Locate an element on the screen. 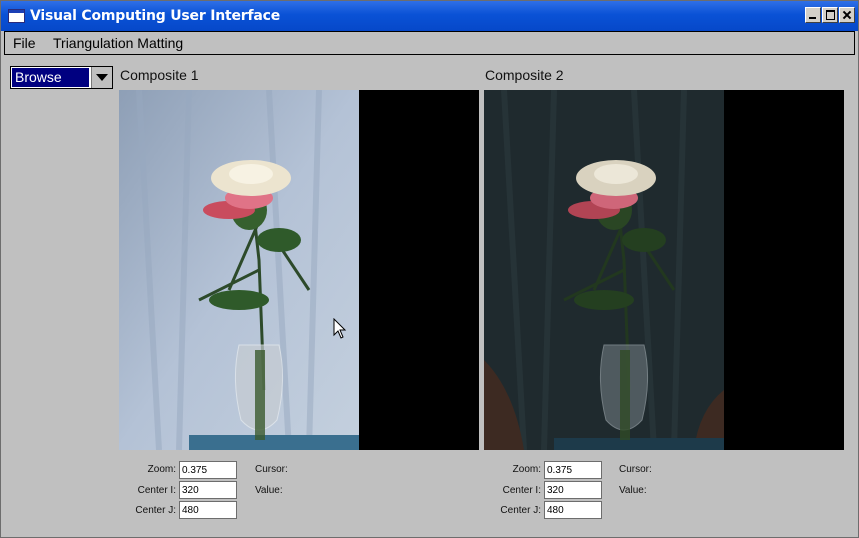 This screenshot has height=538, width=859. minimize-button is located at coordinates (813, 15).